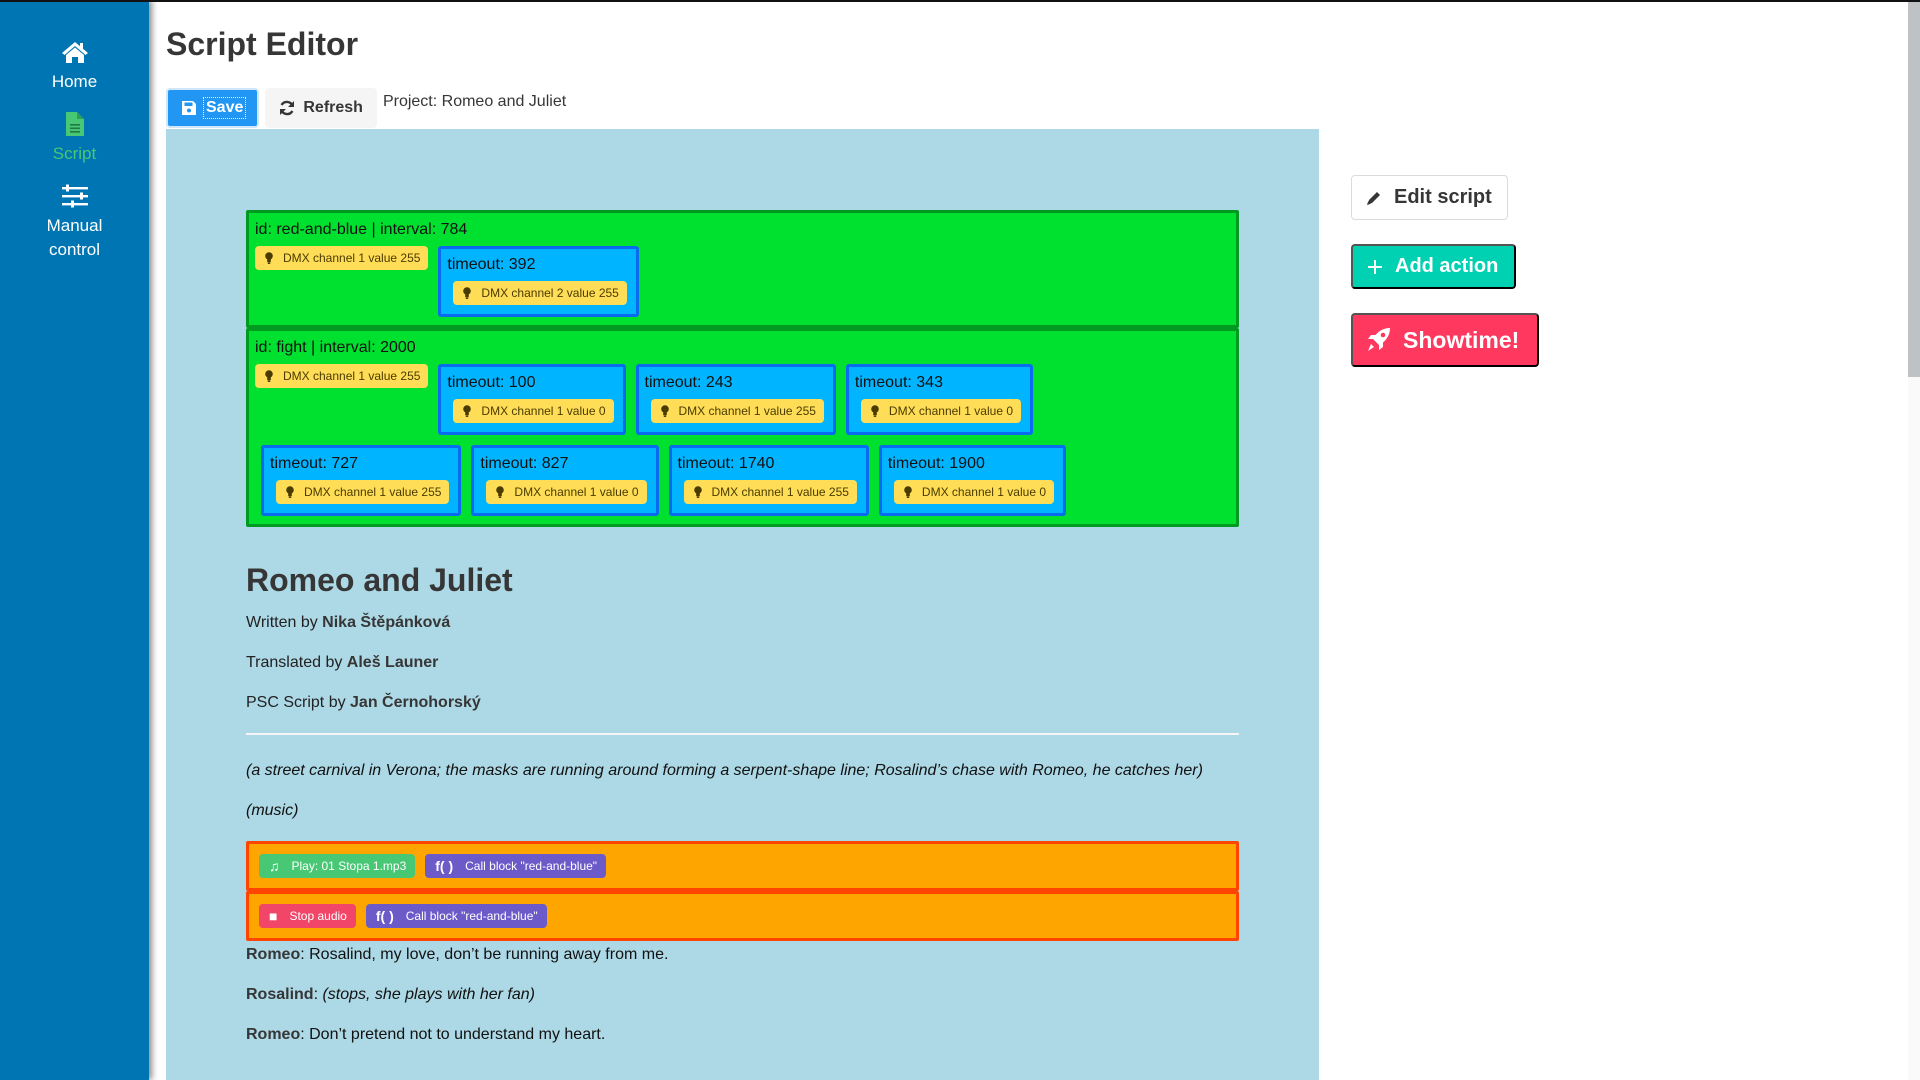 The height and width of the screenshot is (1080, 1920). I want to click on refresh-button-label: Refresh, so click(333, 107).